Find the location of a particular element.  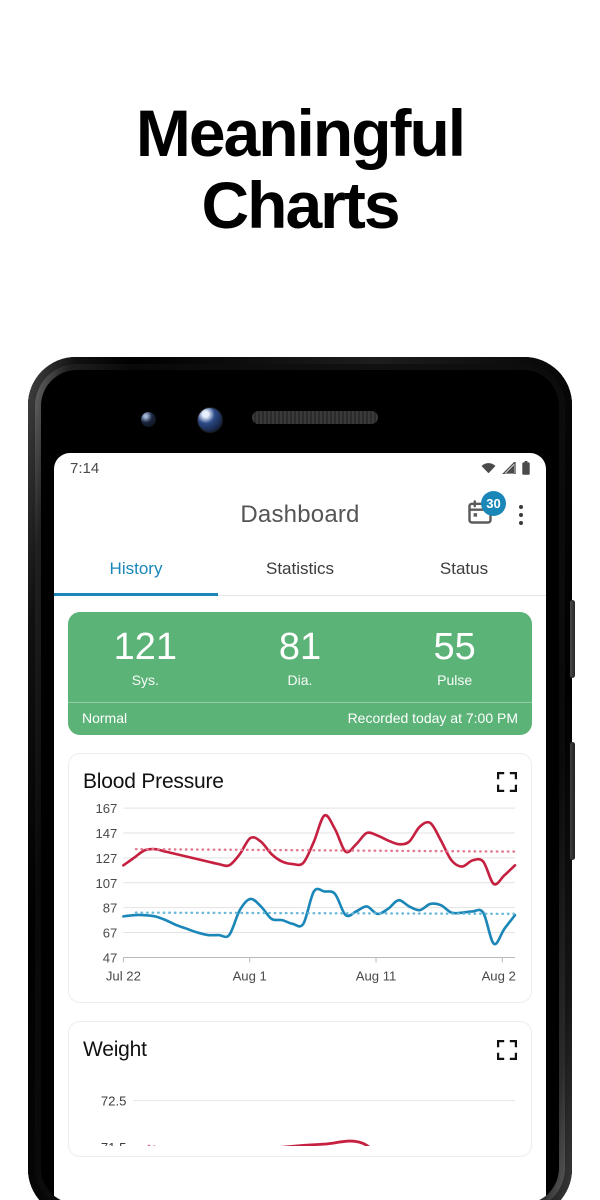

cell-signal-icon is located at coordinates (509, 468).